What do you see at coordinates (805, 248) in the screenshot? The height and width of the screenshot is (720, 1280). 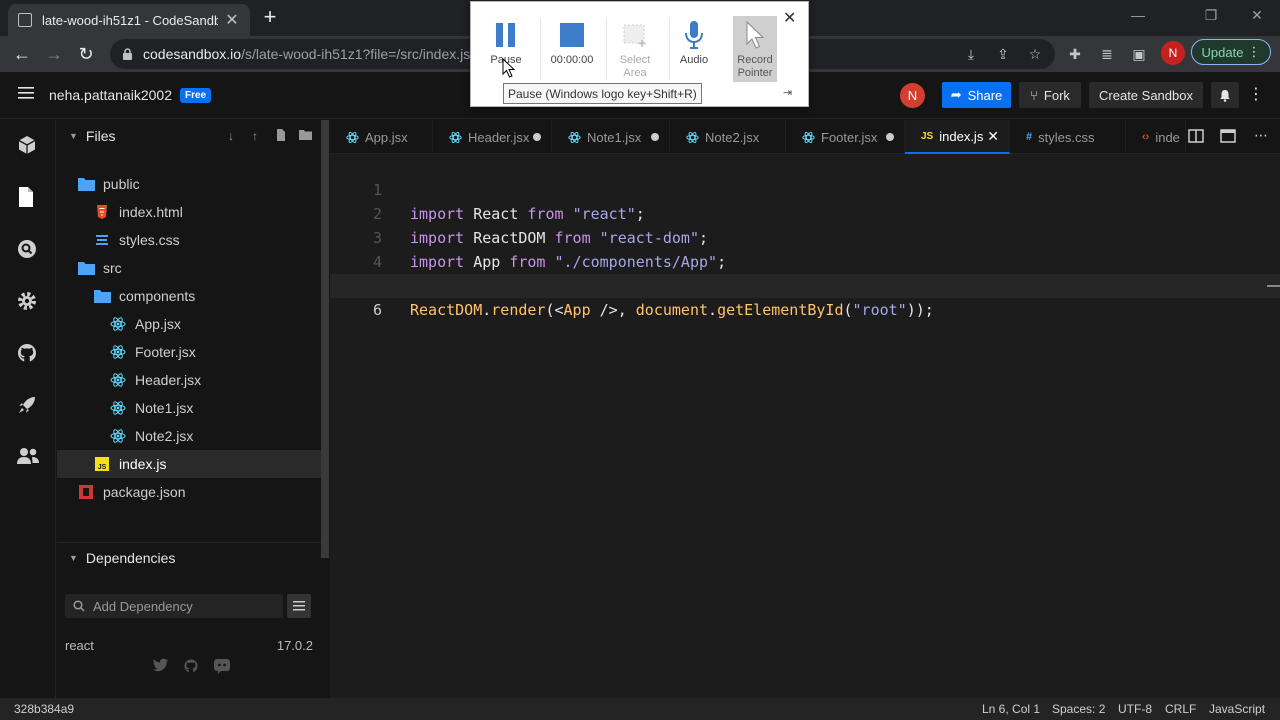 I see `code-line: 4` at bounding box center [805, 248].